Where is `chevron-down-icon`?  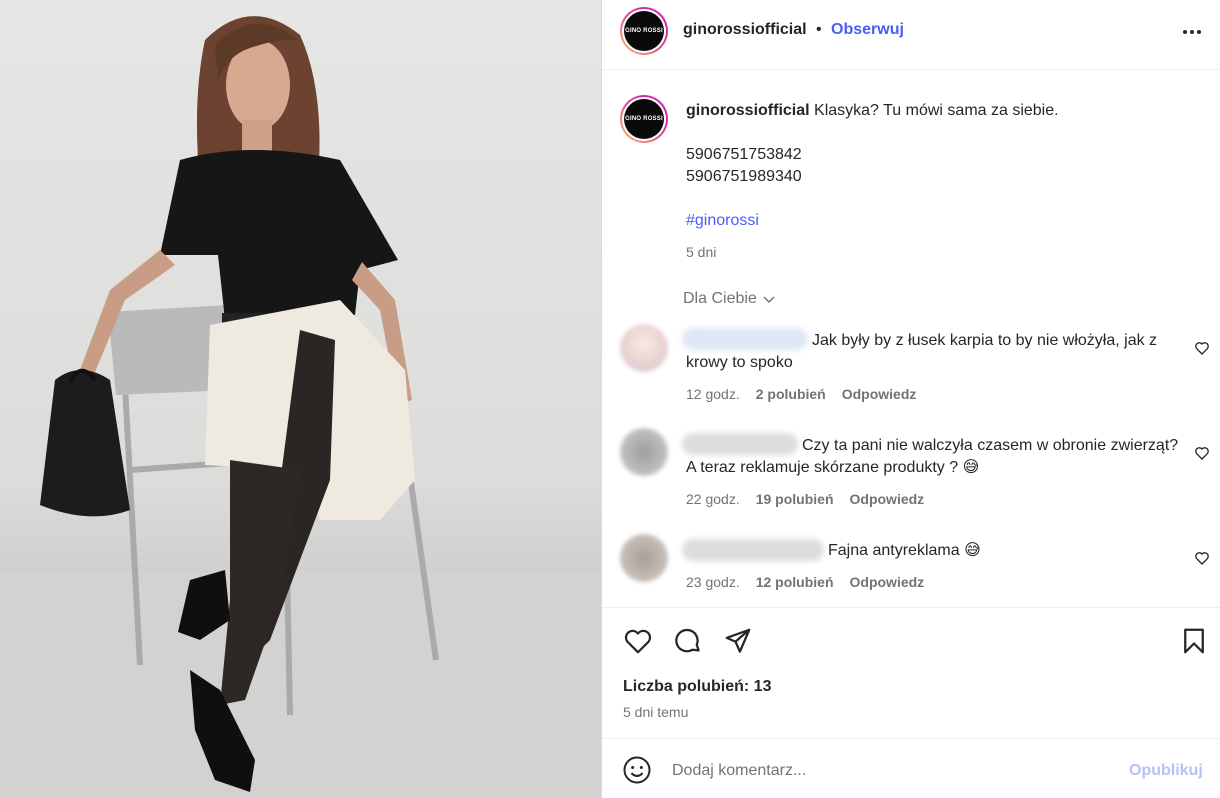
chevron-down-icon is located at coordinates (769, 300).